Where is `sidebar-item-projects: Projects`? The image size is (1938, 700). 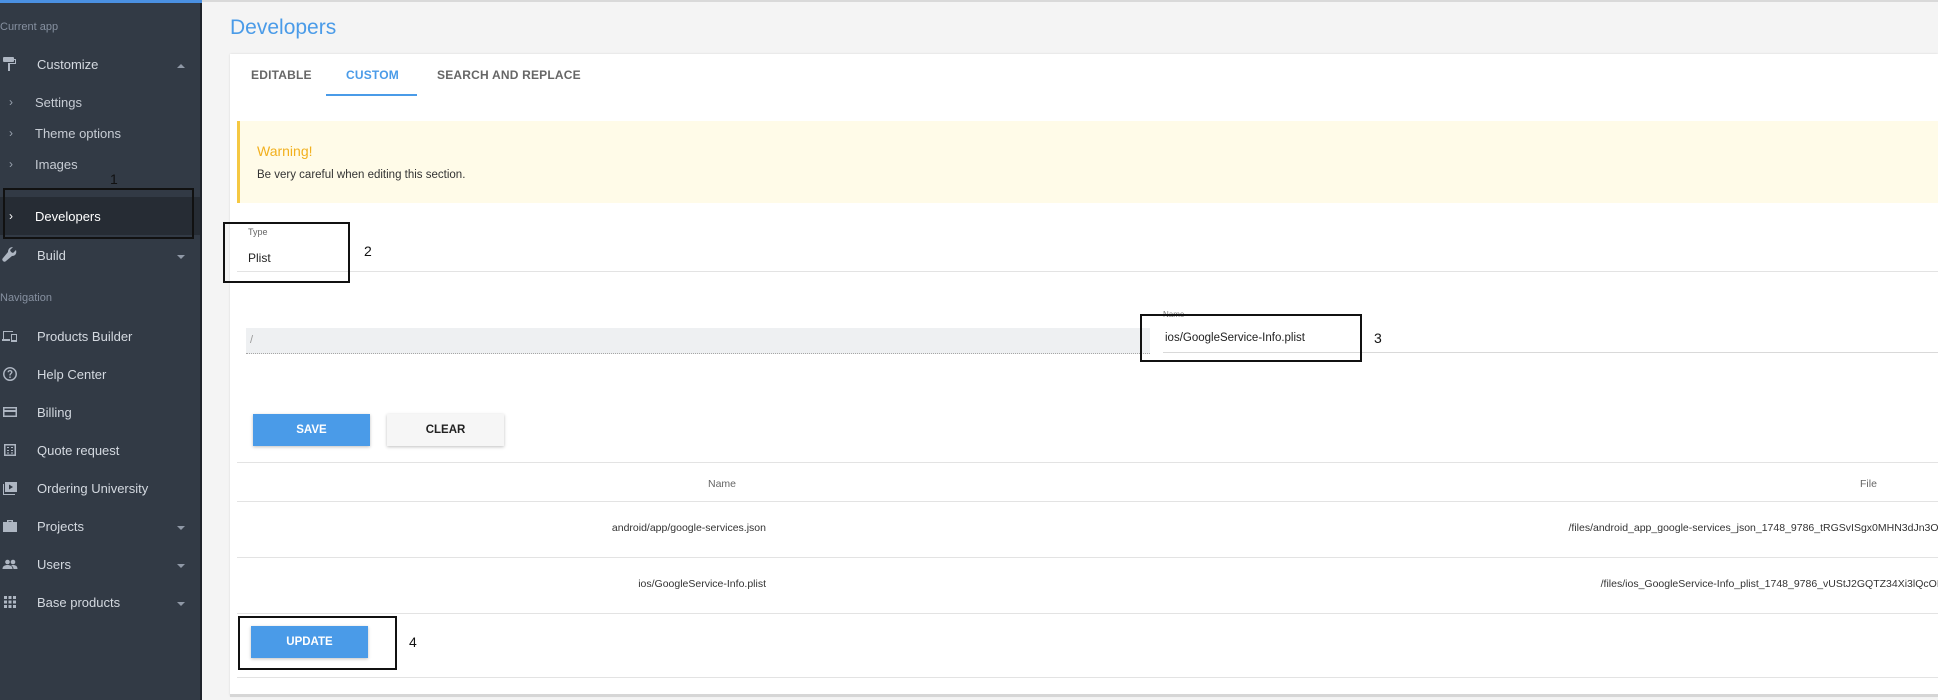
sidebar-item-projects: Projects is located at coordinates (100, 526).